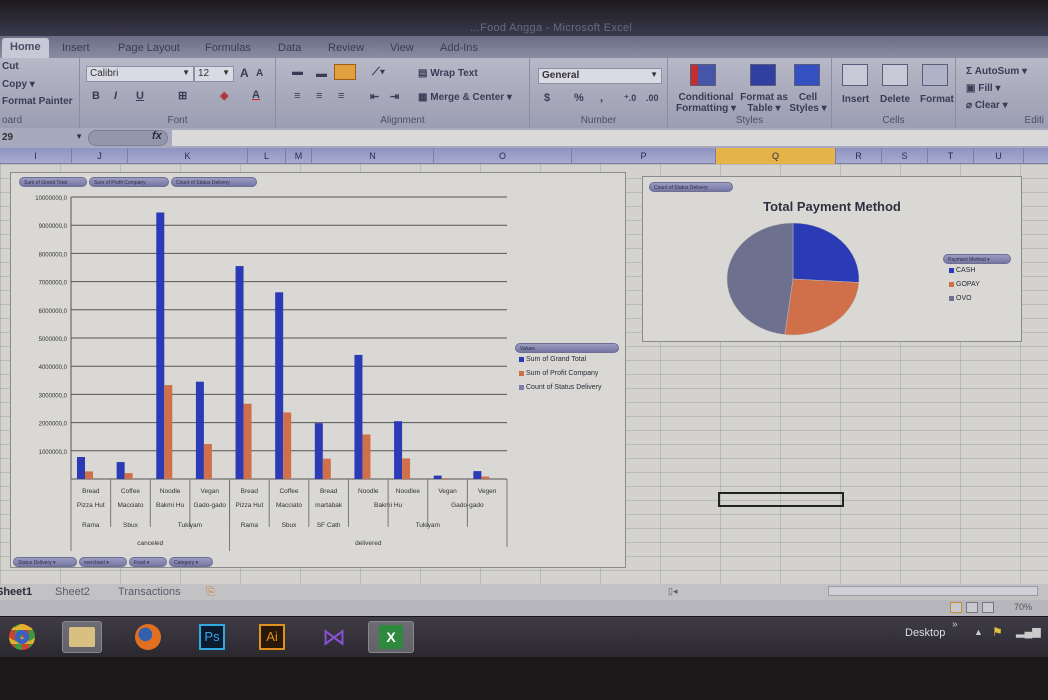  Describe the element at coordinates (37, 101) in the screenshot. I see `format-painter-button: Format Painter` at that location.